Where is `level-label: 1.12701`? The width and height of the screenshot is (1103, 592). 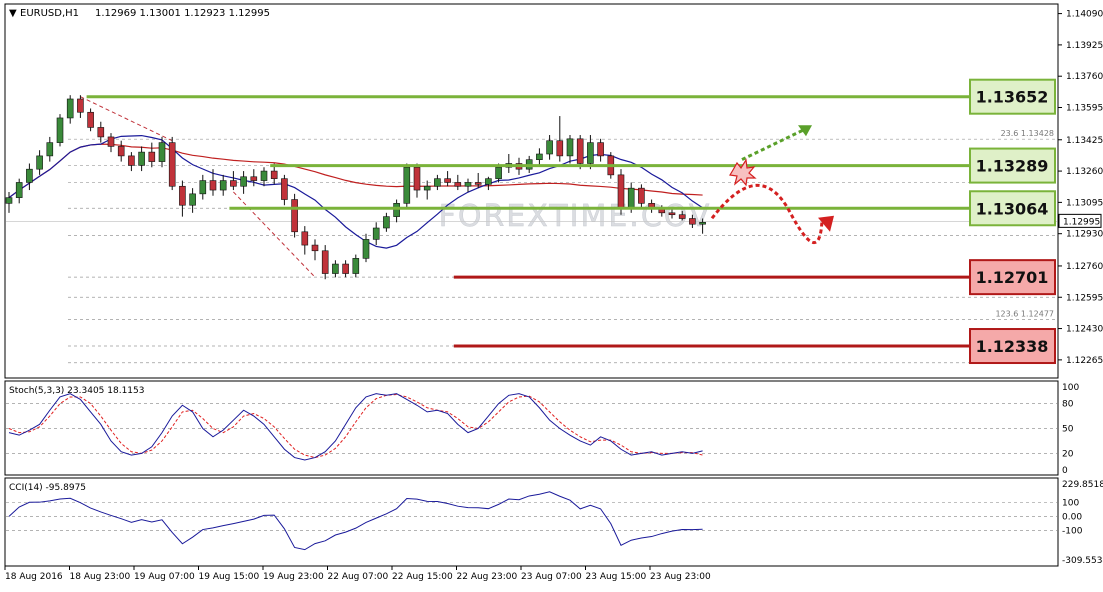
level-label: 1.12701 is located at coordinates (1012, 277).